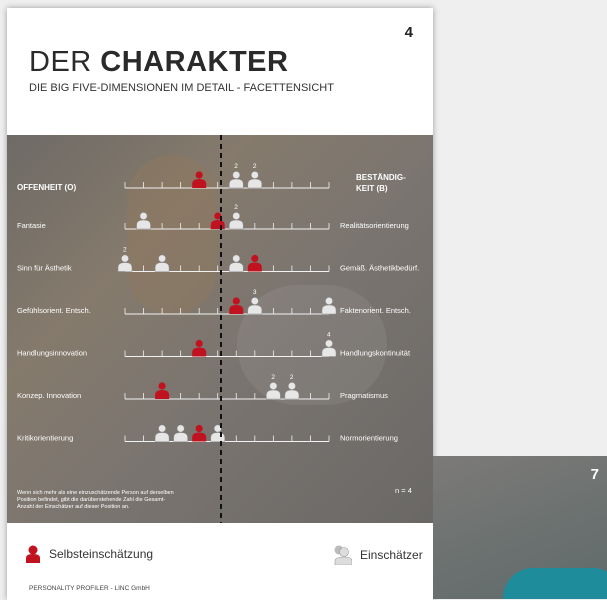  I want to click on title-light: DER, so click(65, 62).